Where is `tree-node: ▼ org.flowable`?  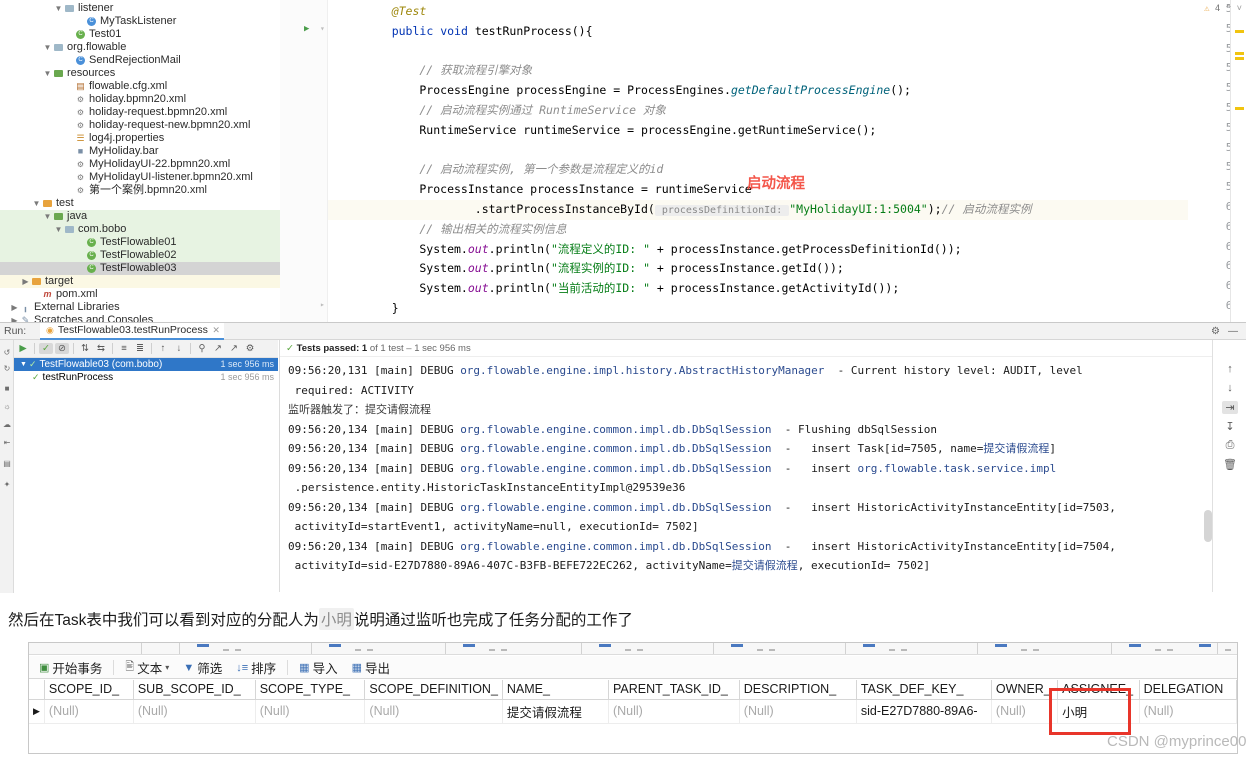 tree-node: ▼ org.flowable is located at coordinates (140, 47).